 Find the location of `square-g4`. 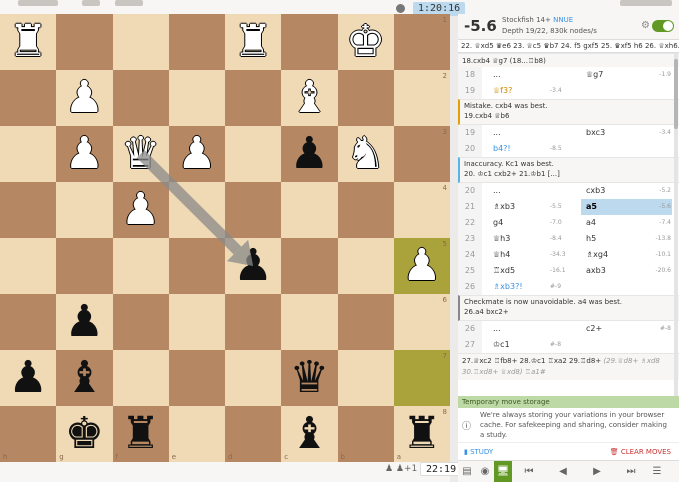

square-g4 is located at coordinates (84, 210).